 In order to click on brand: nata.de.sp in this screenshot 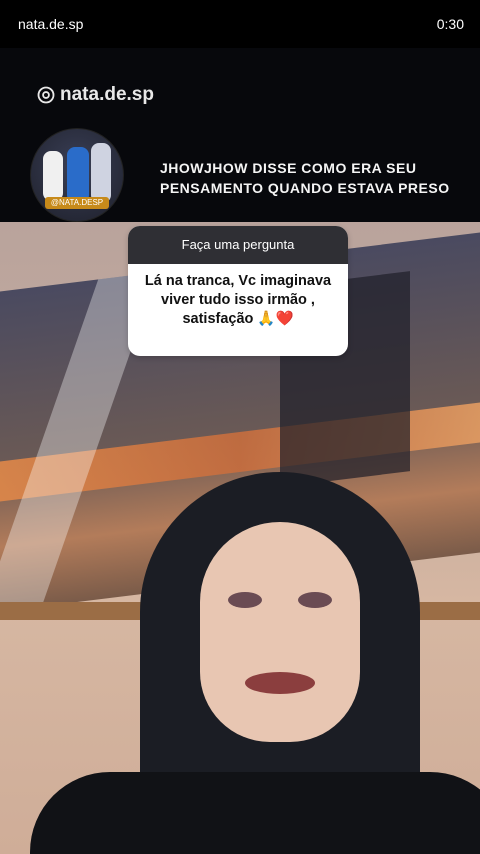, I will do `click(95, 95)`.